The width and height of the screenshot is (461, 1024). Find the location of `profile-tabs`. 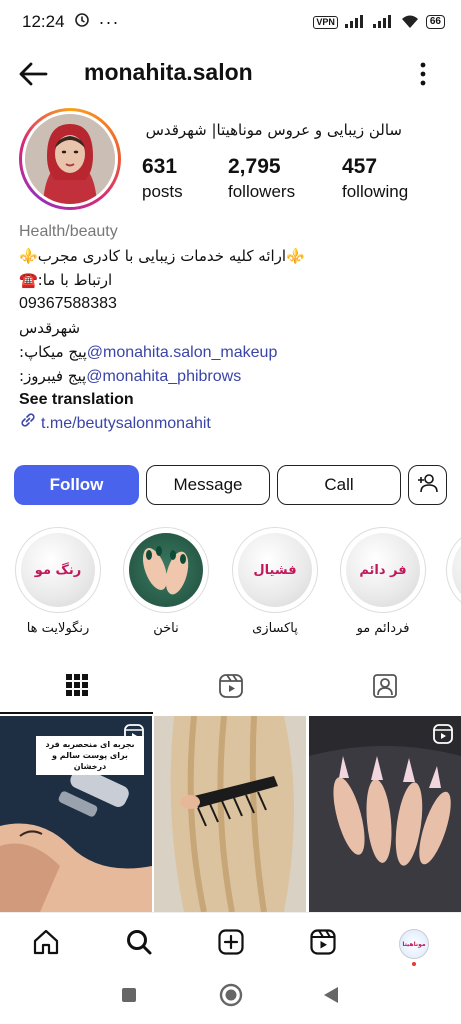

profile-tabs is located at coordinates (230, 688).